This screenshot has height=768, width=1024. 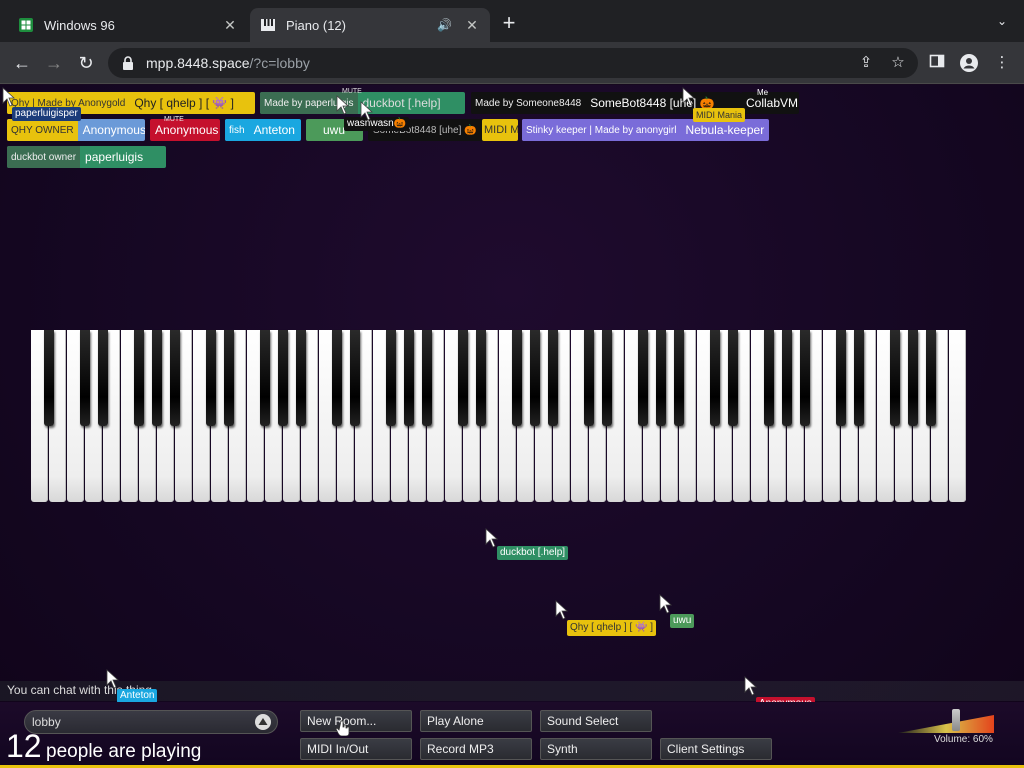 I want to click on user-tag-paperluigis: duckbot owner paperluigis, so click(x=86, y=157).